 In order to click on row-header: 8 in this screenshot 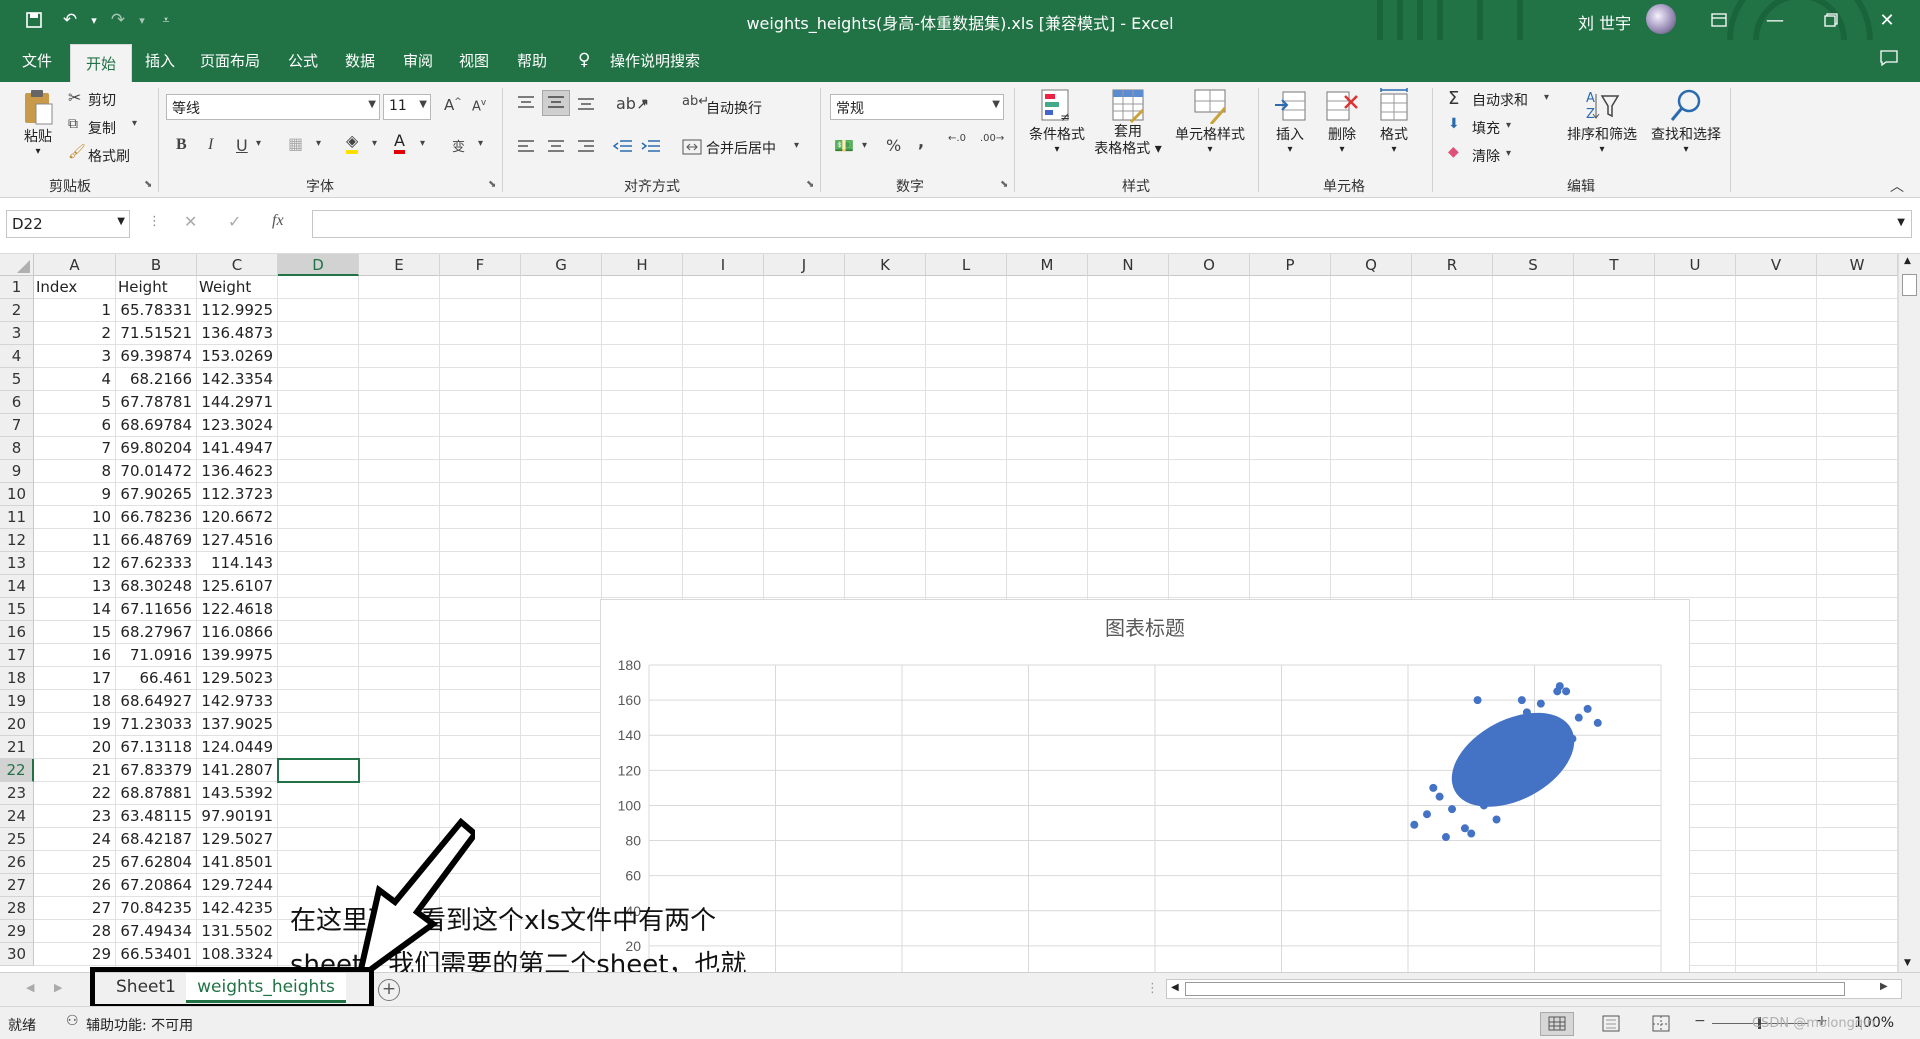, I will do `click(17, 448)`.